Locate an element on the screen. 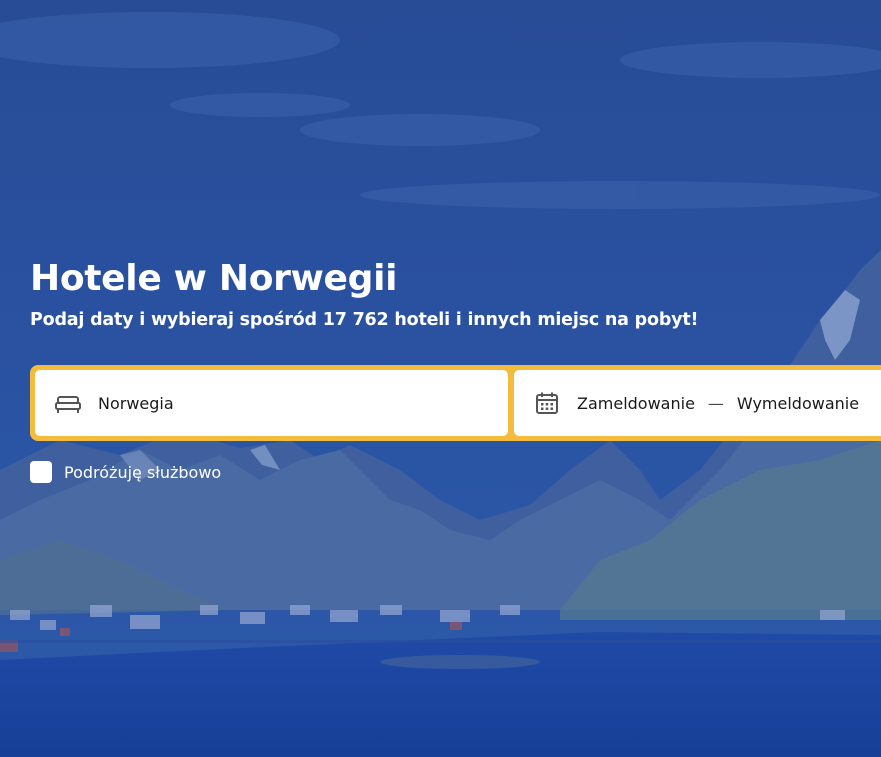  dates-field: Zameldowanie — Wymeldowanie is located at coordinates (697, 403).